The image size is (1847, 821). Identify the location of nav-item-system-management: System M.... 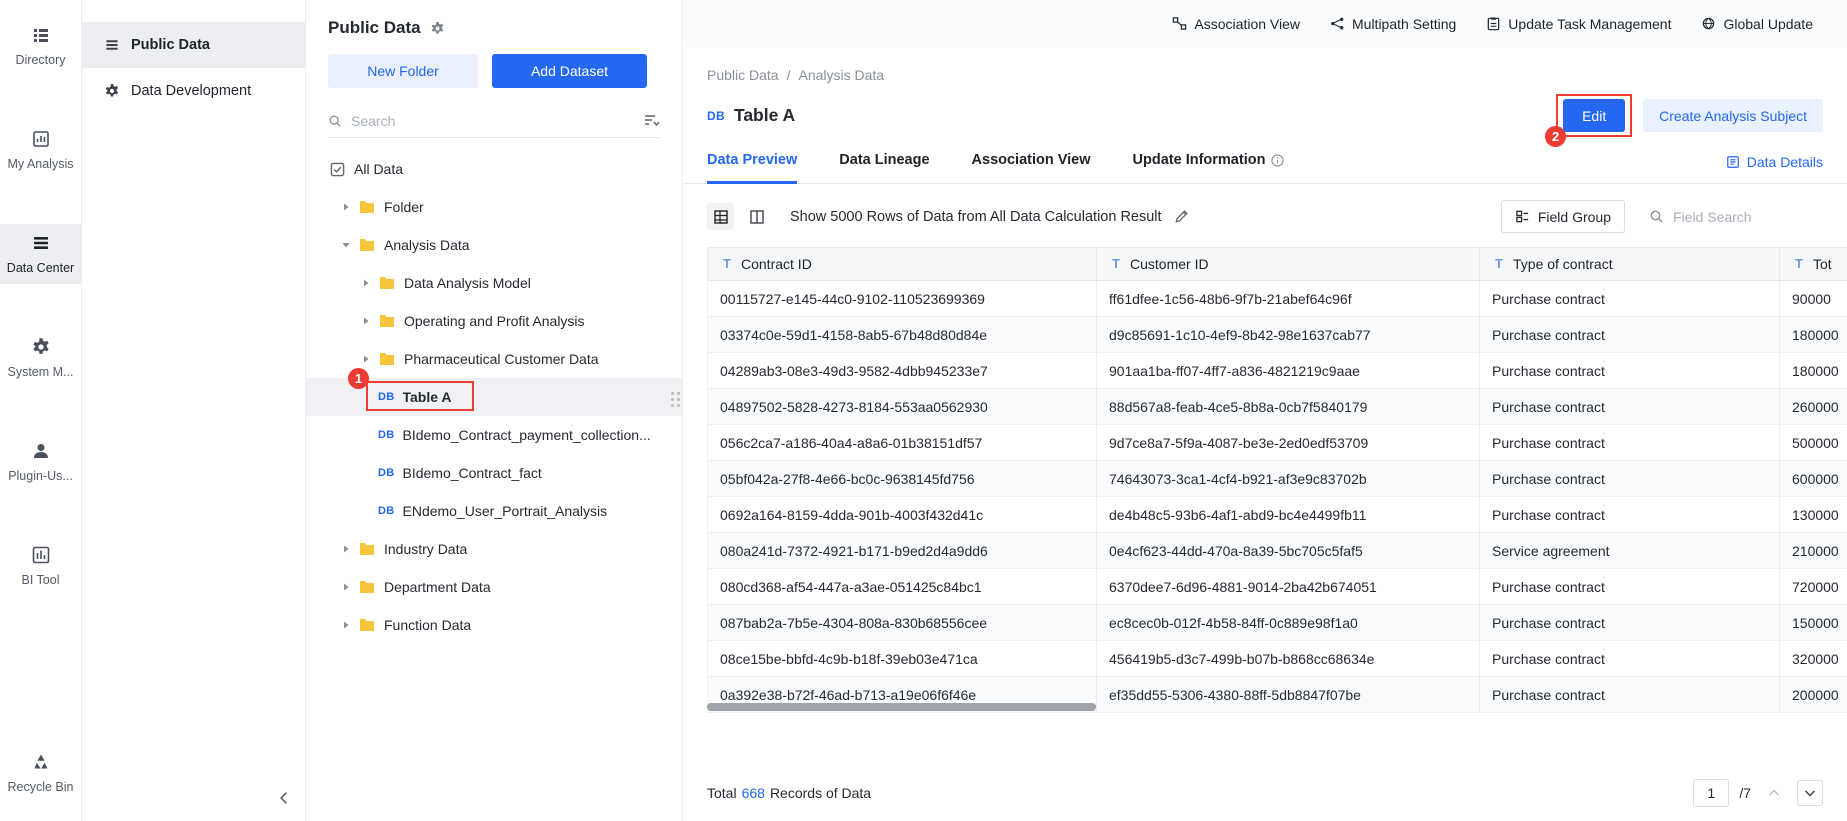
(40, 358).